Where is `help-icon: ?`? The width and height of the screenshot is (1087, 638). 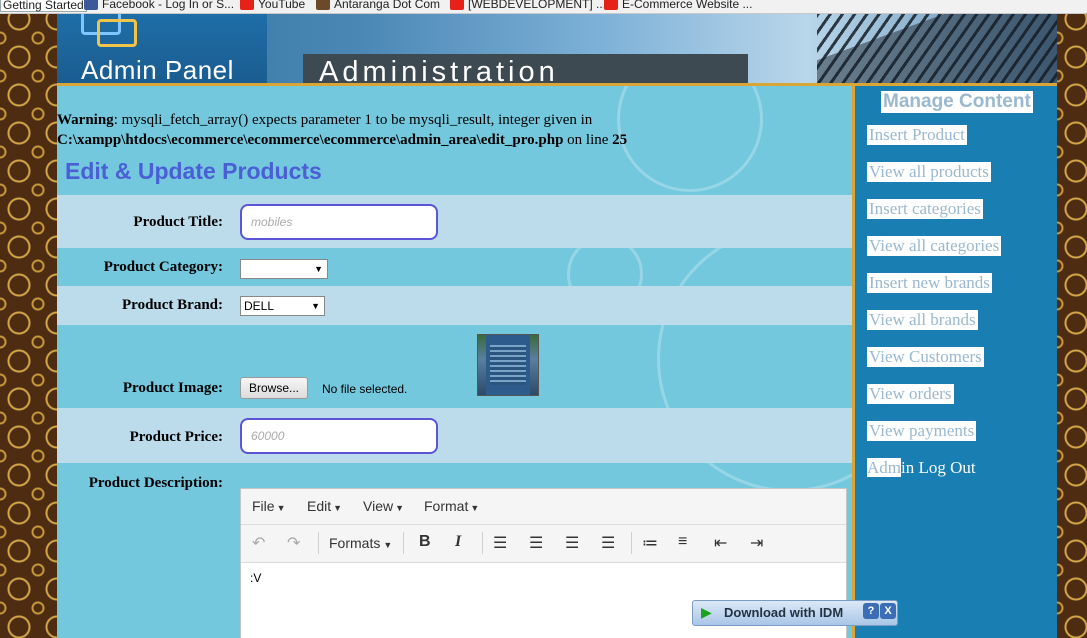 help-icon: ? is located at coordinates (871, 611).